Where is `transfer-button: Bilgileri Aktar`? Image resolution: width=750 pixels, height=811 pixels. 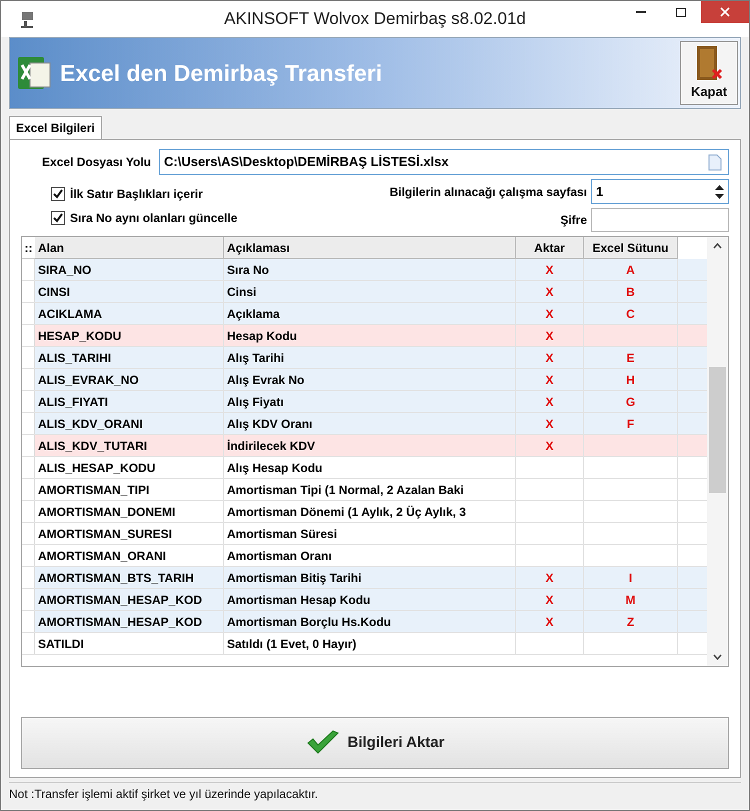 transfer-button: Bilgileri Aktar is located at coordinates (375, 743).